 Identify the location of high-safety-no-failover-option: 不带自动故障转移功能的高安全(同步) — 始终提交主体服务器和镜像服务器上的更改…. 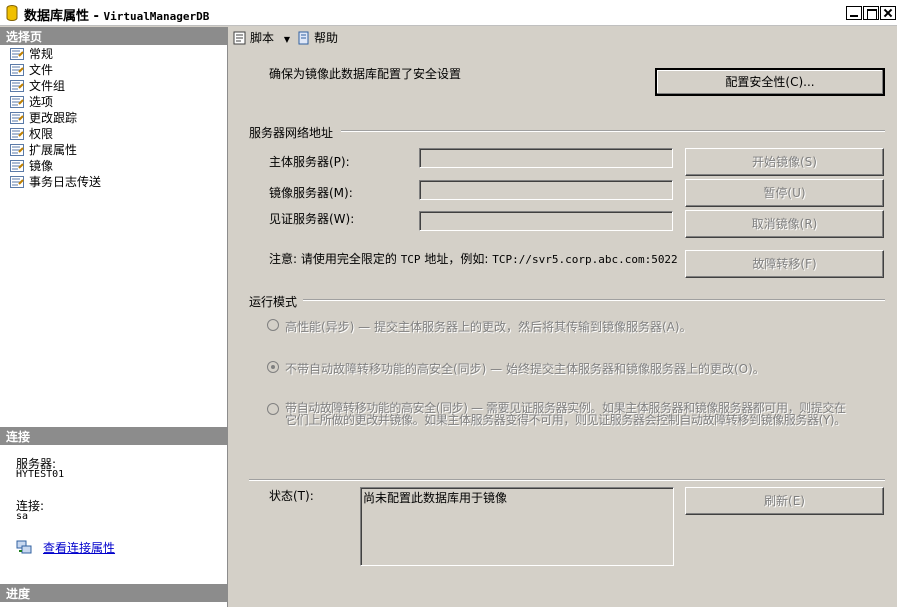
(516, 368).